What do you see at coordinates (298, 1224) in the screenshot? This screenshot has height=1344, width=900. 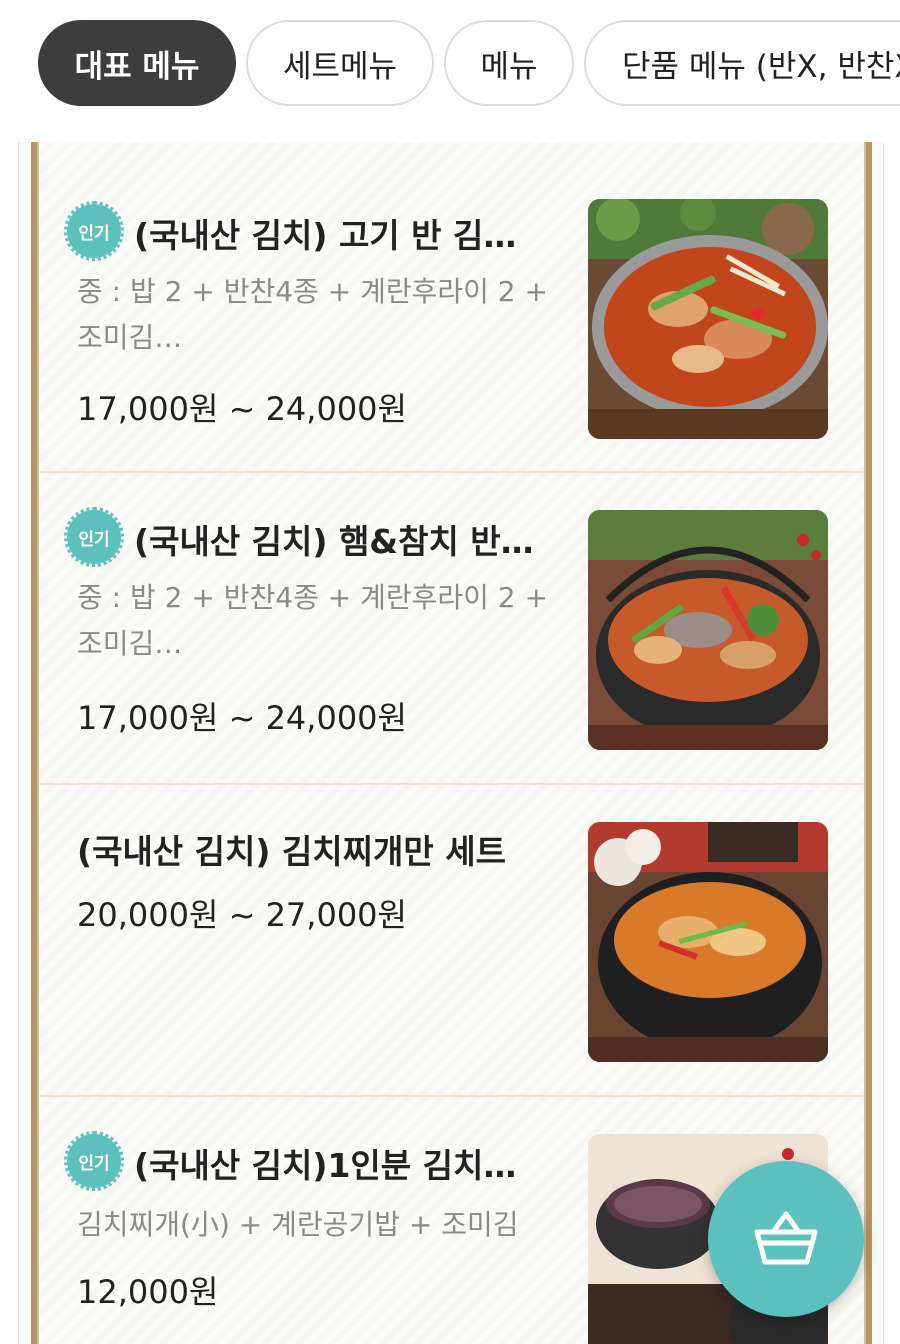 I see `menu-item-description: 김치찌개(小) + 계란공기밥 + 조미김` at bounding box center [298, 1224].